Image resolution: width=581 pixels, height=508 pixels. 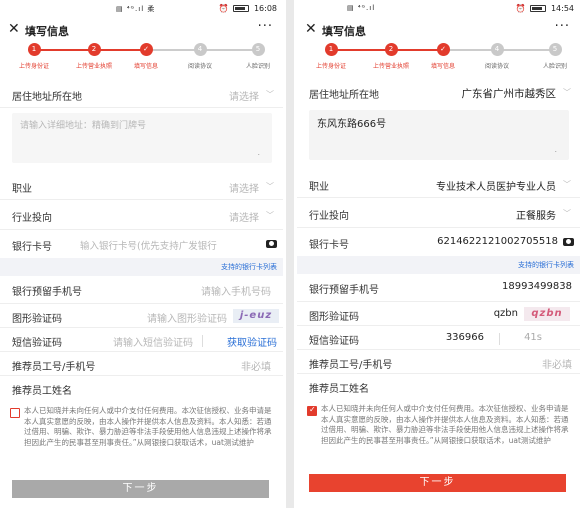 I want to click on occupation-row: 职业 专业技术人员医护专业人员 ﹀, so click(x=438, y=184).